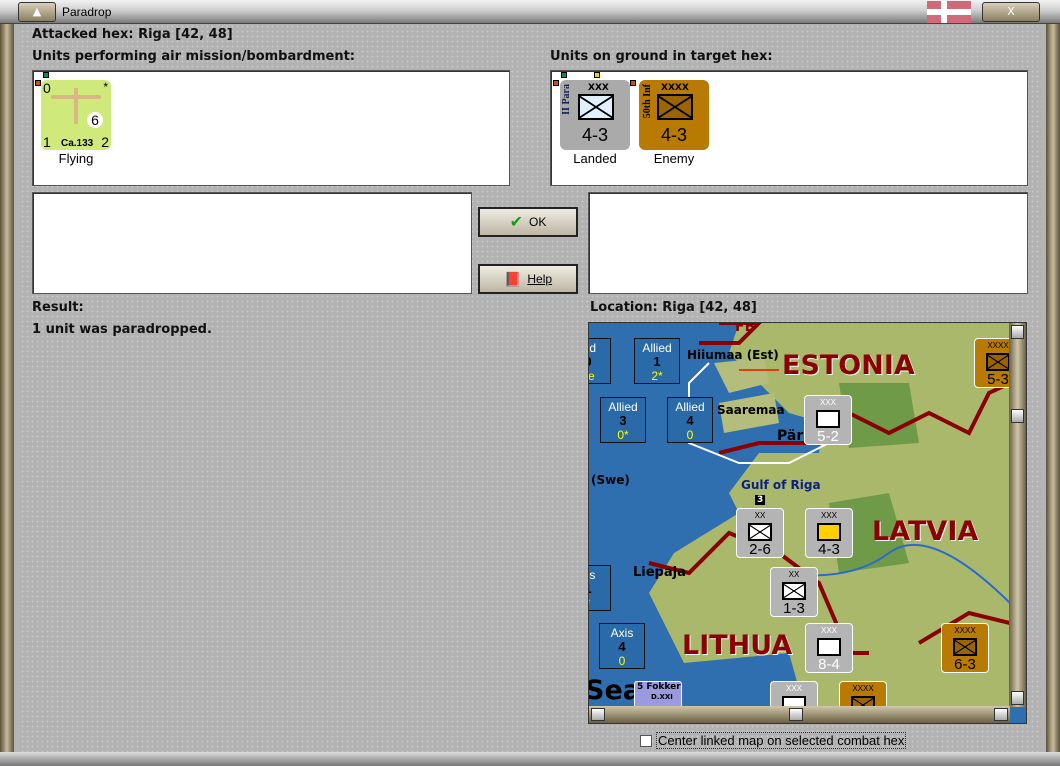  What do you see at coordinates (659, 572) in the screenshot?
I see `map-label: Liepaja` at bounding box center [659, 572].